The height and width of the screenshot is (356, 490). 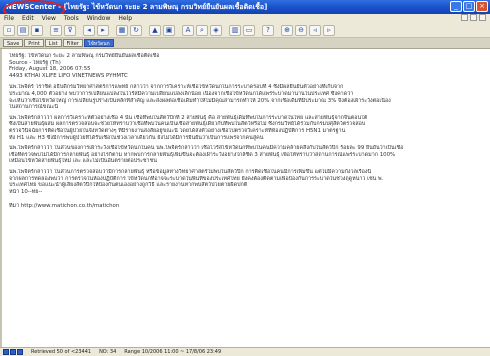 I want to click on window-controls: _ □ ×, so click(x=469, y=6).